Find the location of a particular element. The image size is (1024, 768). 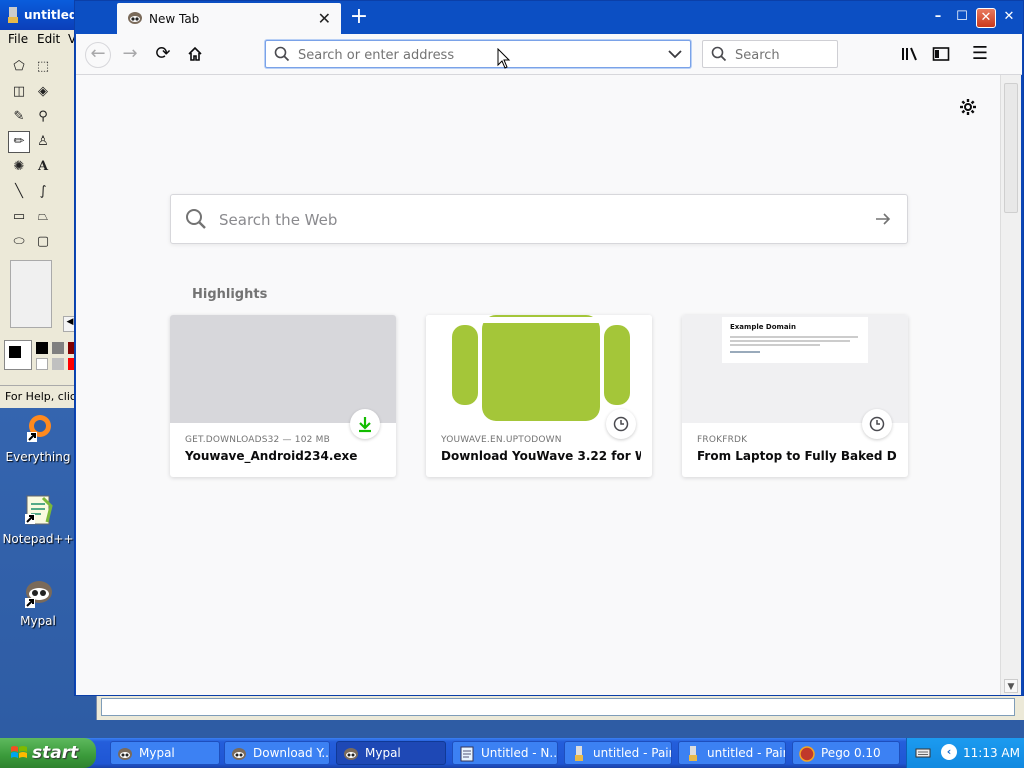

tab-bar: New Tab ✕ + – ☐ ✕ ✕ is located at coordinates (549, 17).